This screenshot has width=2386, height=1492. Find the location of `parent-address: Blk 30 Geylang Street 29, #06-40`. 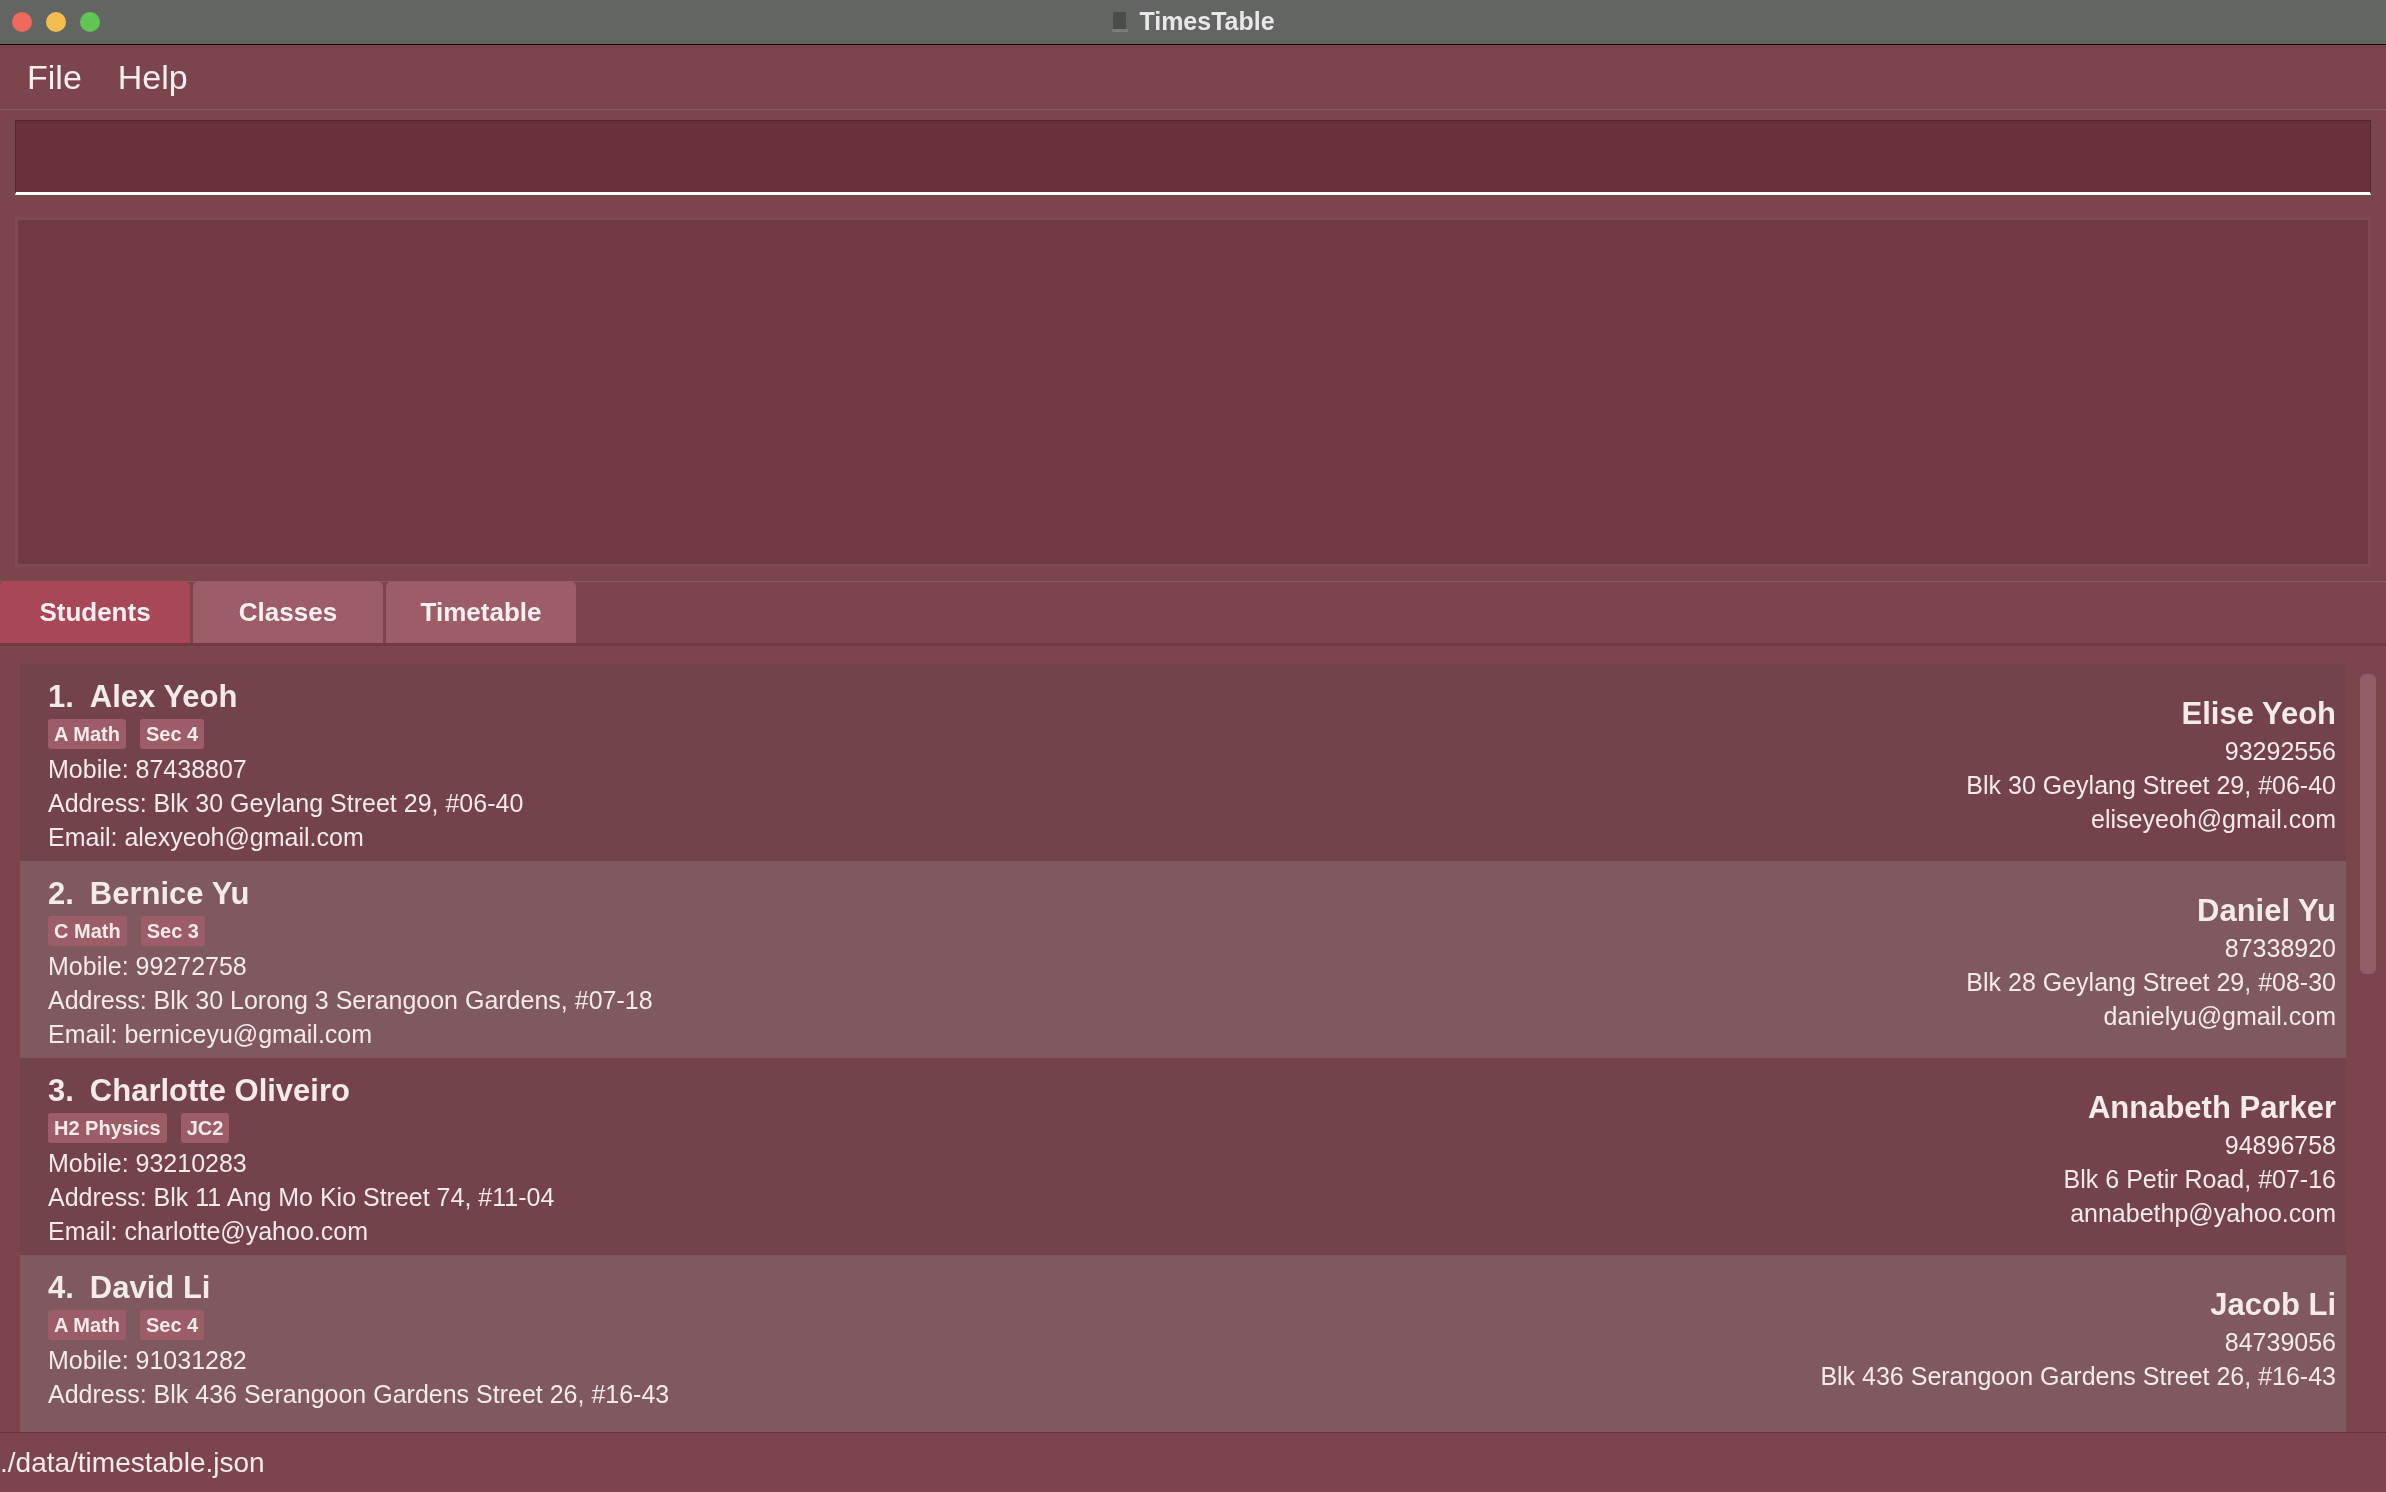

parent-address: Blk 30 Geylang Street 29, #06-40 is located at coordinates (2151, 785).